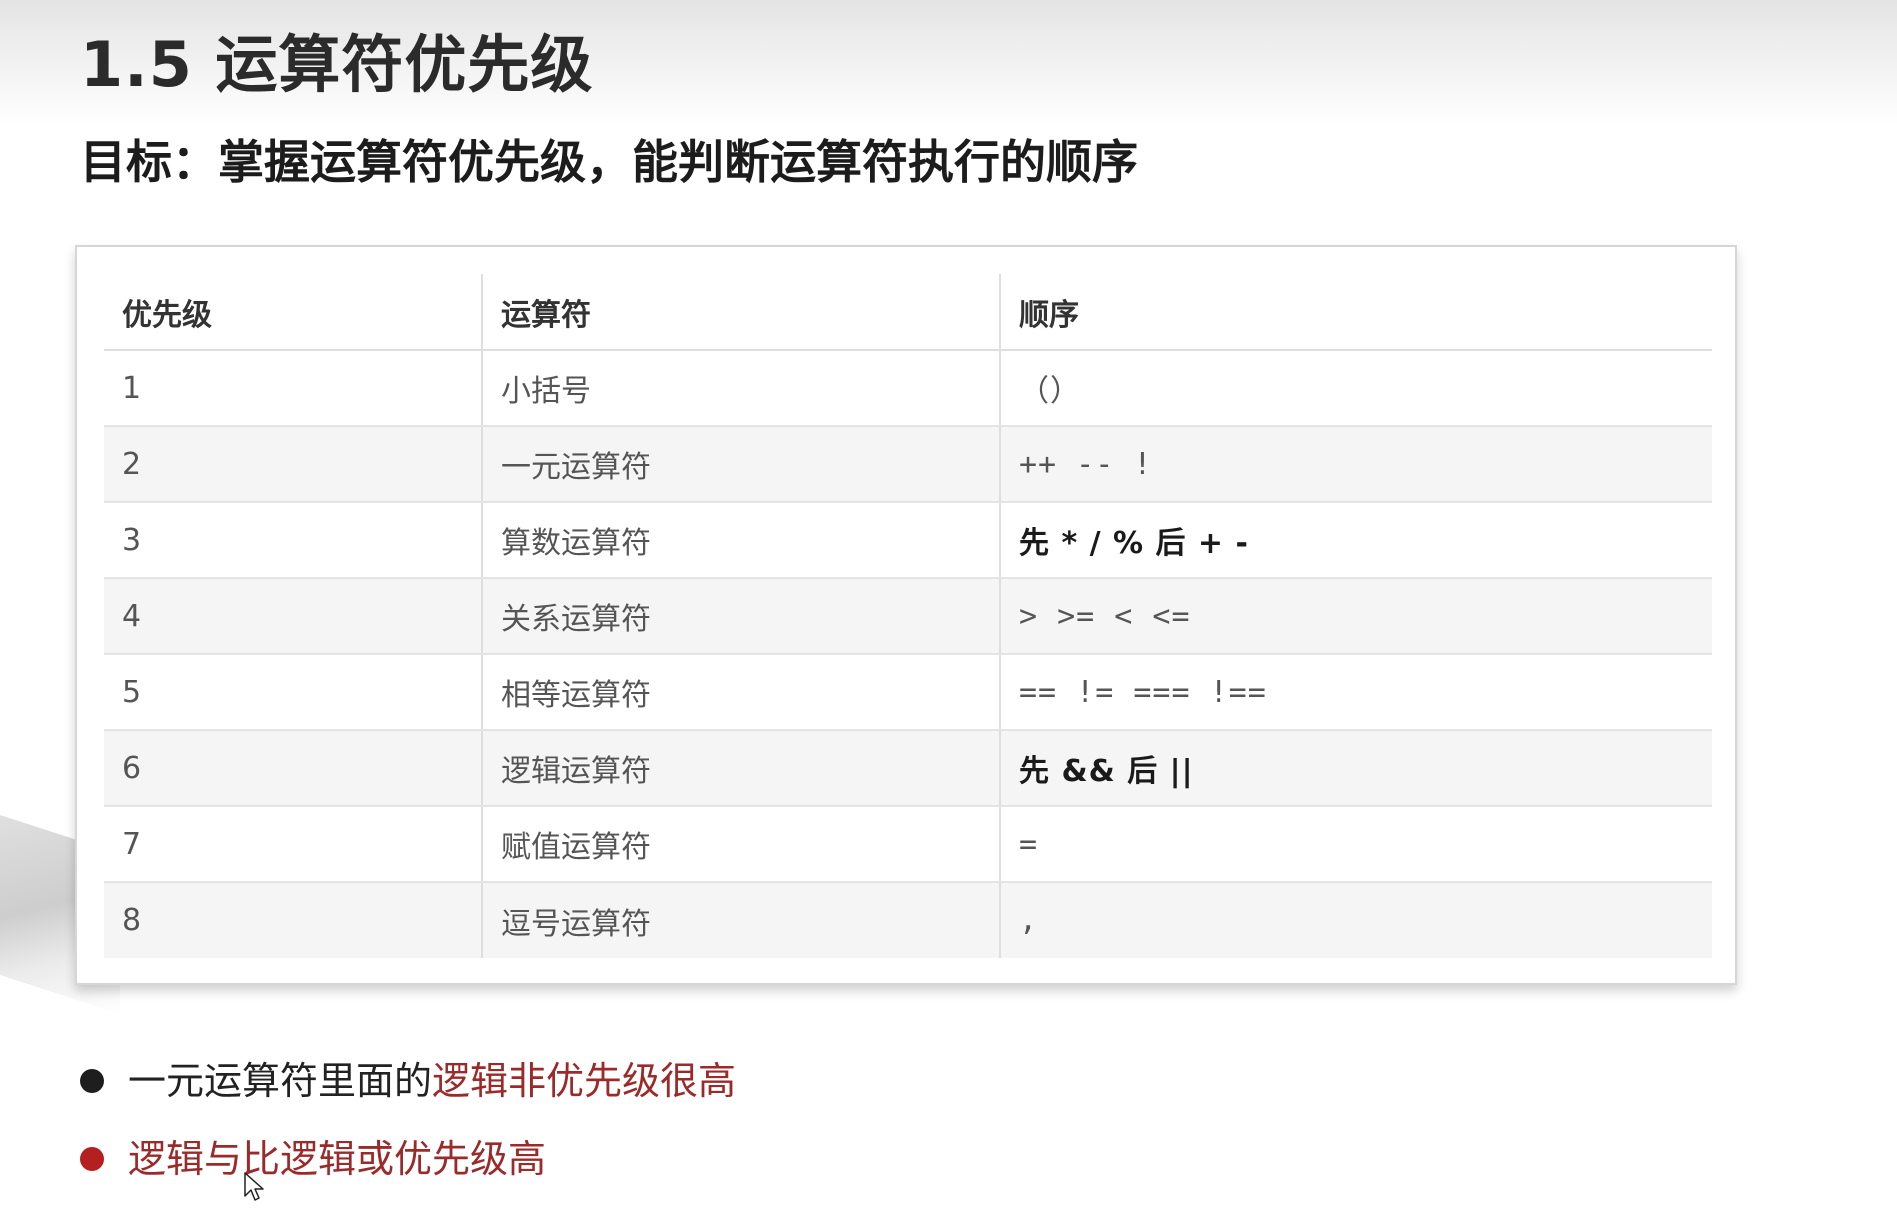  I want to click on note-plain-text: 一元运算符里面的, so click(280, 1081).